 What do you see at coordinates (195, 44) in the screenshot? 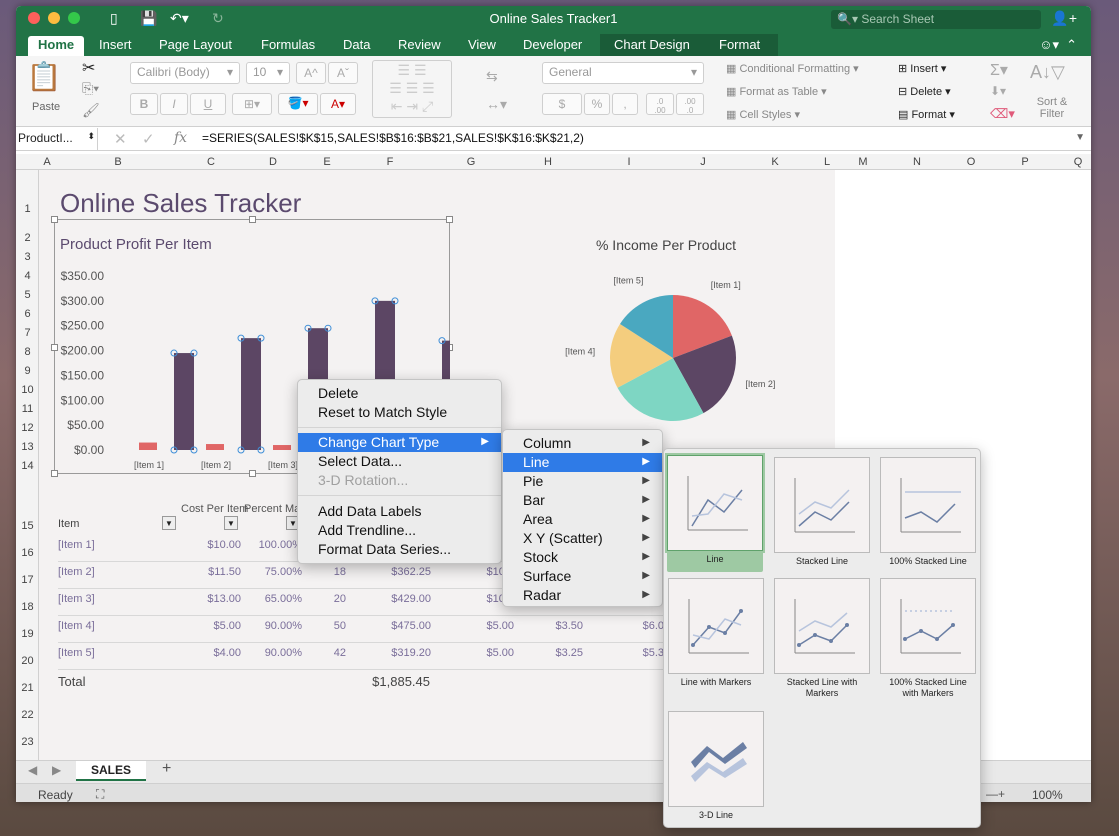
I see `tab-page-layout: Page Layout` at bounding box center [195, 44].